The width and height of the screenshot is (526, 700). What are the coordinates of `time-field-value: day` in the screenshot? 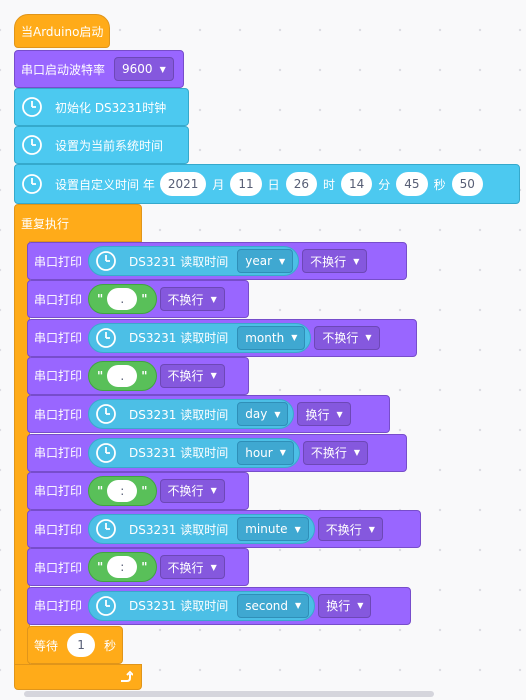 It's located at (256, 414).